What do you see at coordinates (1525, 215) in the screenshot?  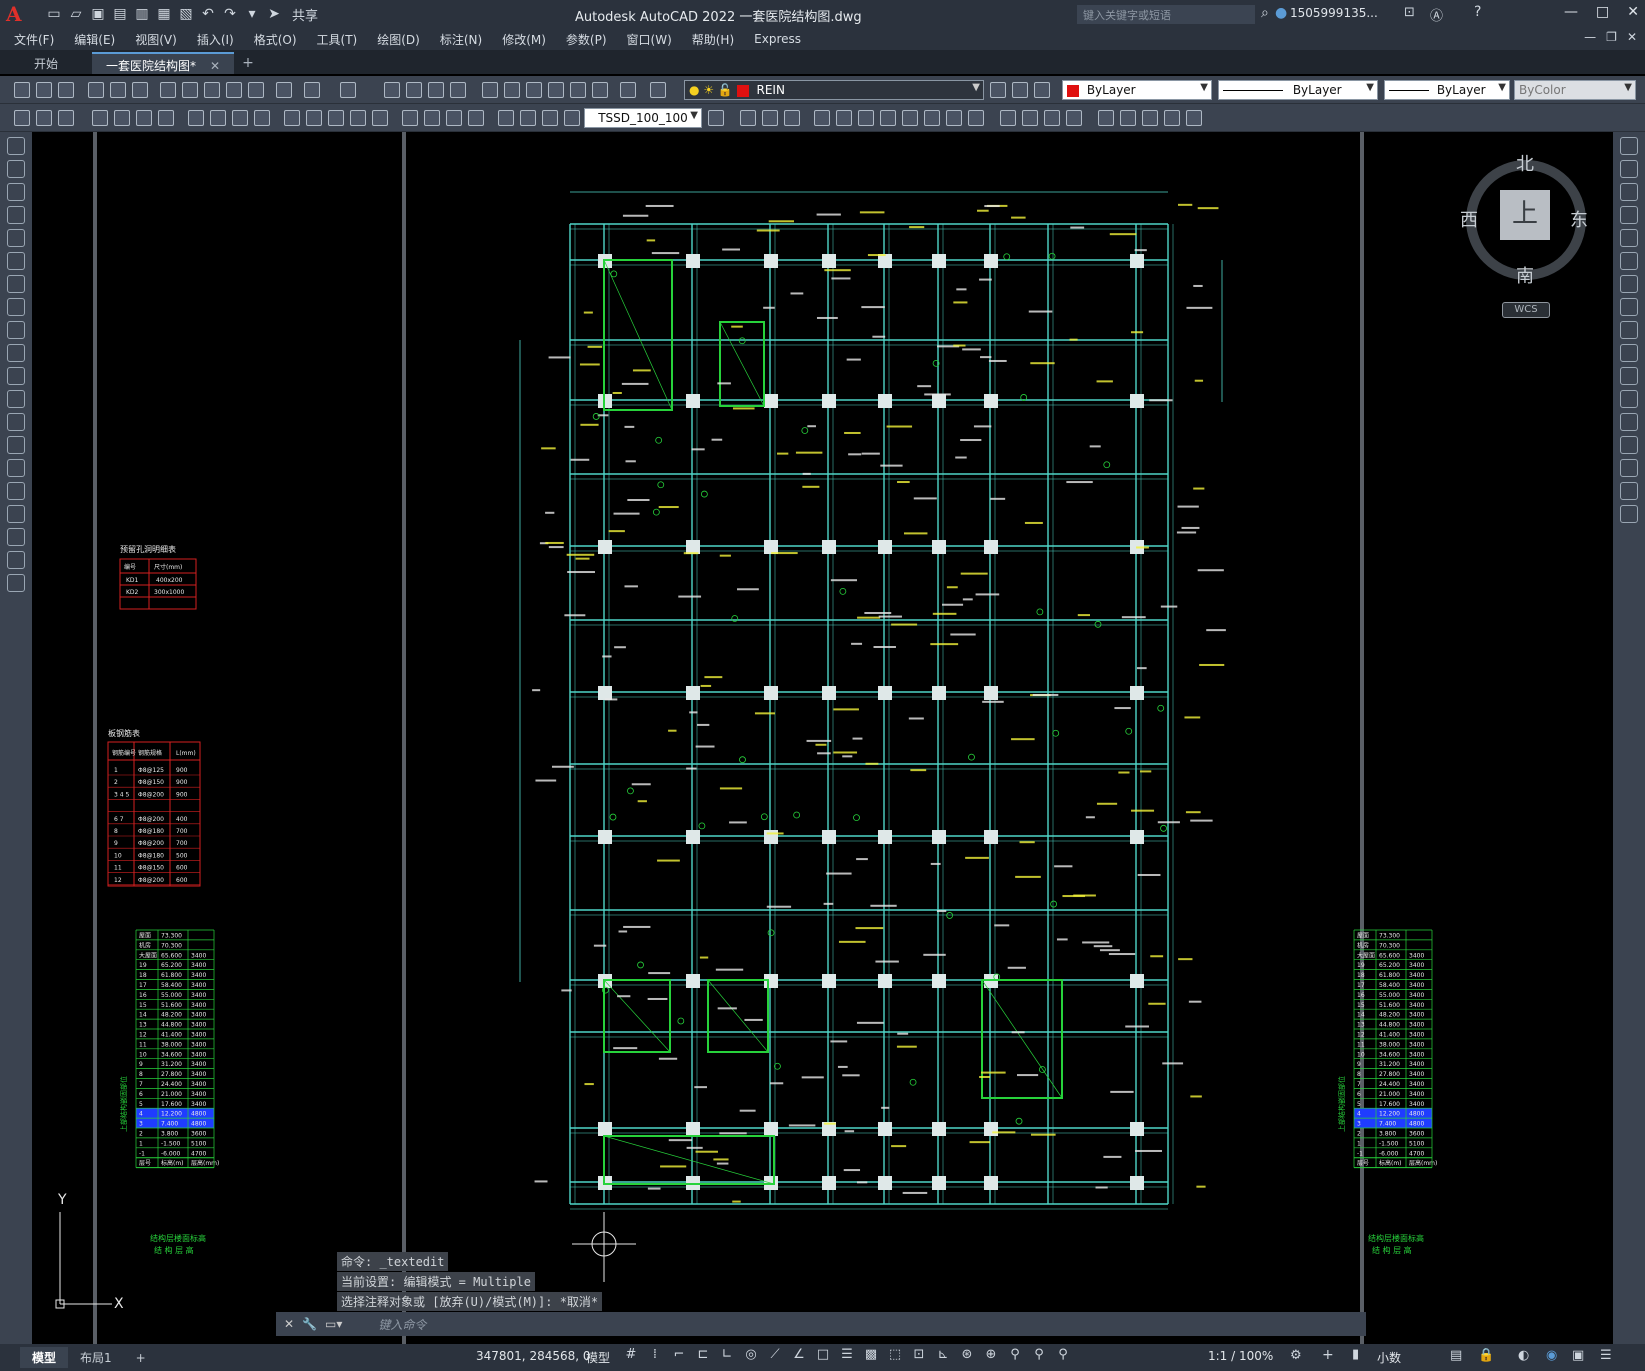 I see `viewcube-top-face: 上` at bounding box center [1525, 215].